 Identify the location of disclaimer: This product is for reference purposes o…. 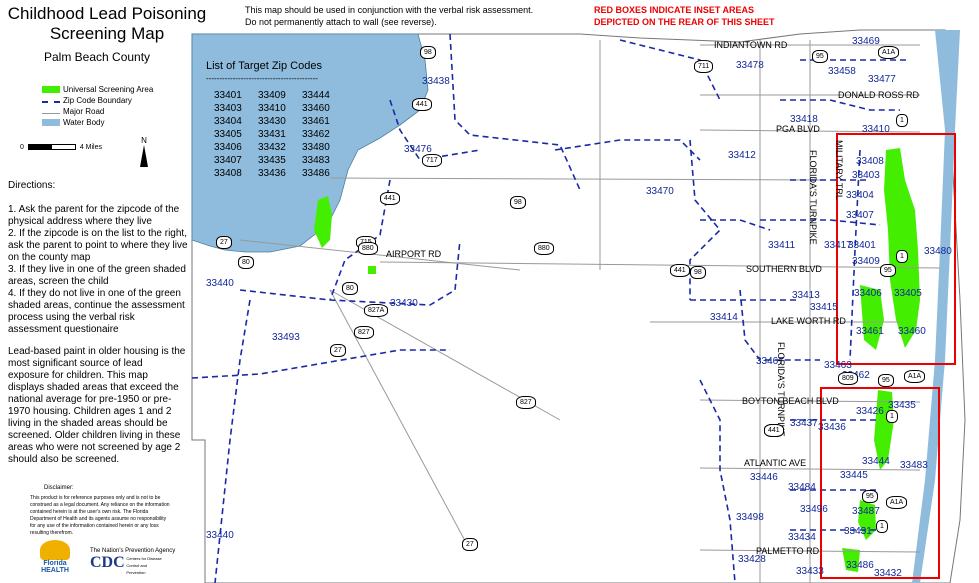
(100, 515).